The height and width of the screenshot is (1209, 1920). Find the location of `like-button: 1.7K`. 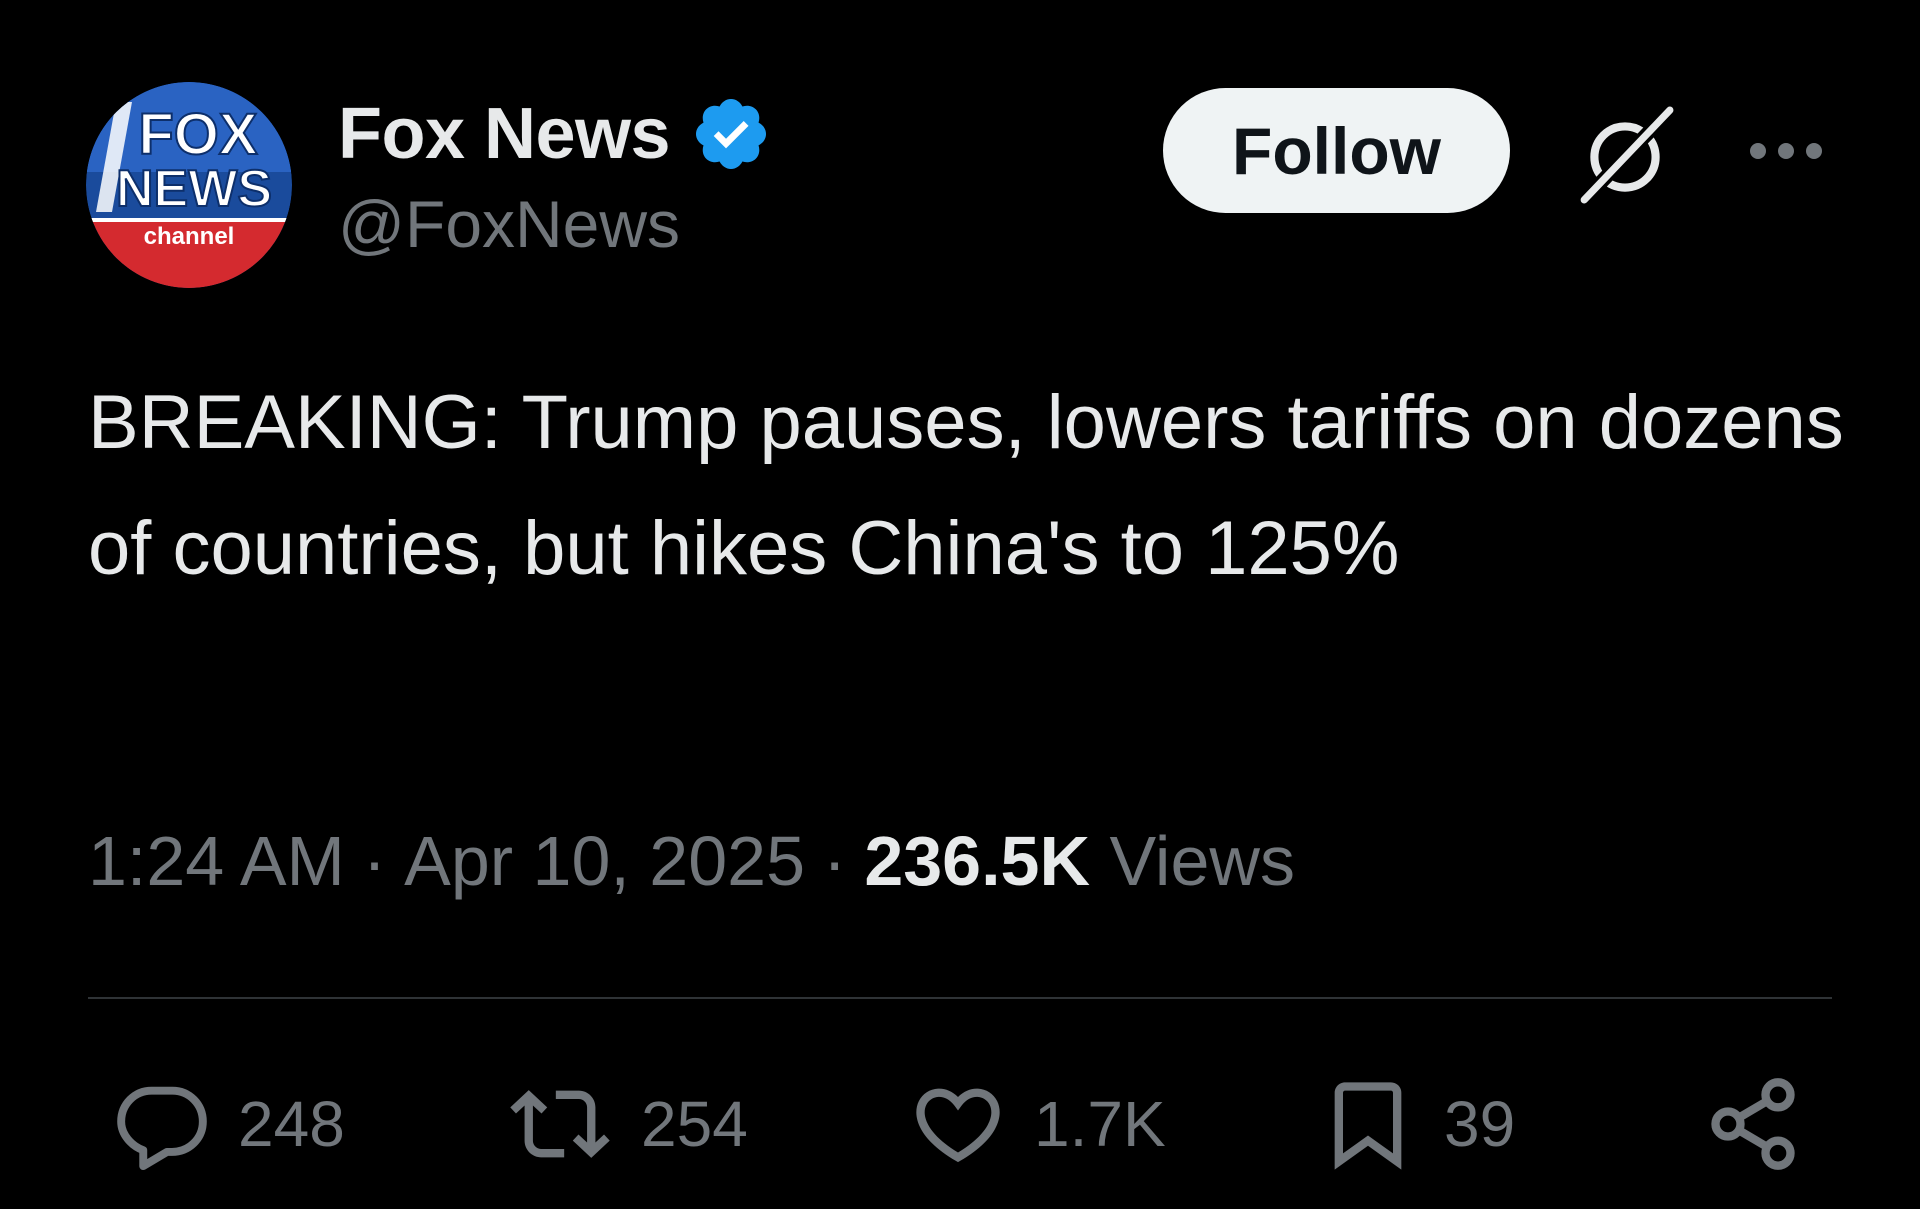

like-button: 1.7K is located at coordinates (1037, 1124).